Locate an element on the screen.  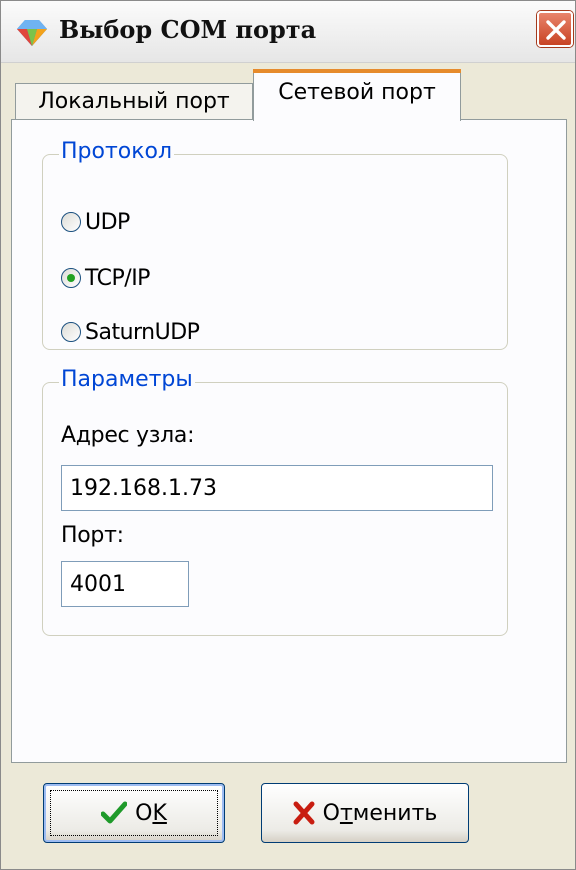
tab-local-port-label: Локальный порт is located at coordinates (134, 101).